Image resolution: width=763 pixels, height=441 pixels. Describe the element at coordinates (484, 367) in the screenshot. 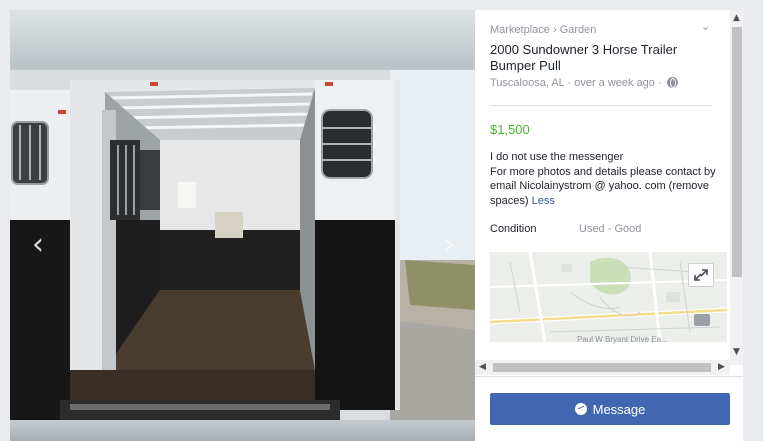

I see `scroll-left-arrow-icon: ◀` at that location.